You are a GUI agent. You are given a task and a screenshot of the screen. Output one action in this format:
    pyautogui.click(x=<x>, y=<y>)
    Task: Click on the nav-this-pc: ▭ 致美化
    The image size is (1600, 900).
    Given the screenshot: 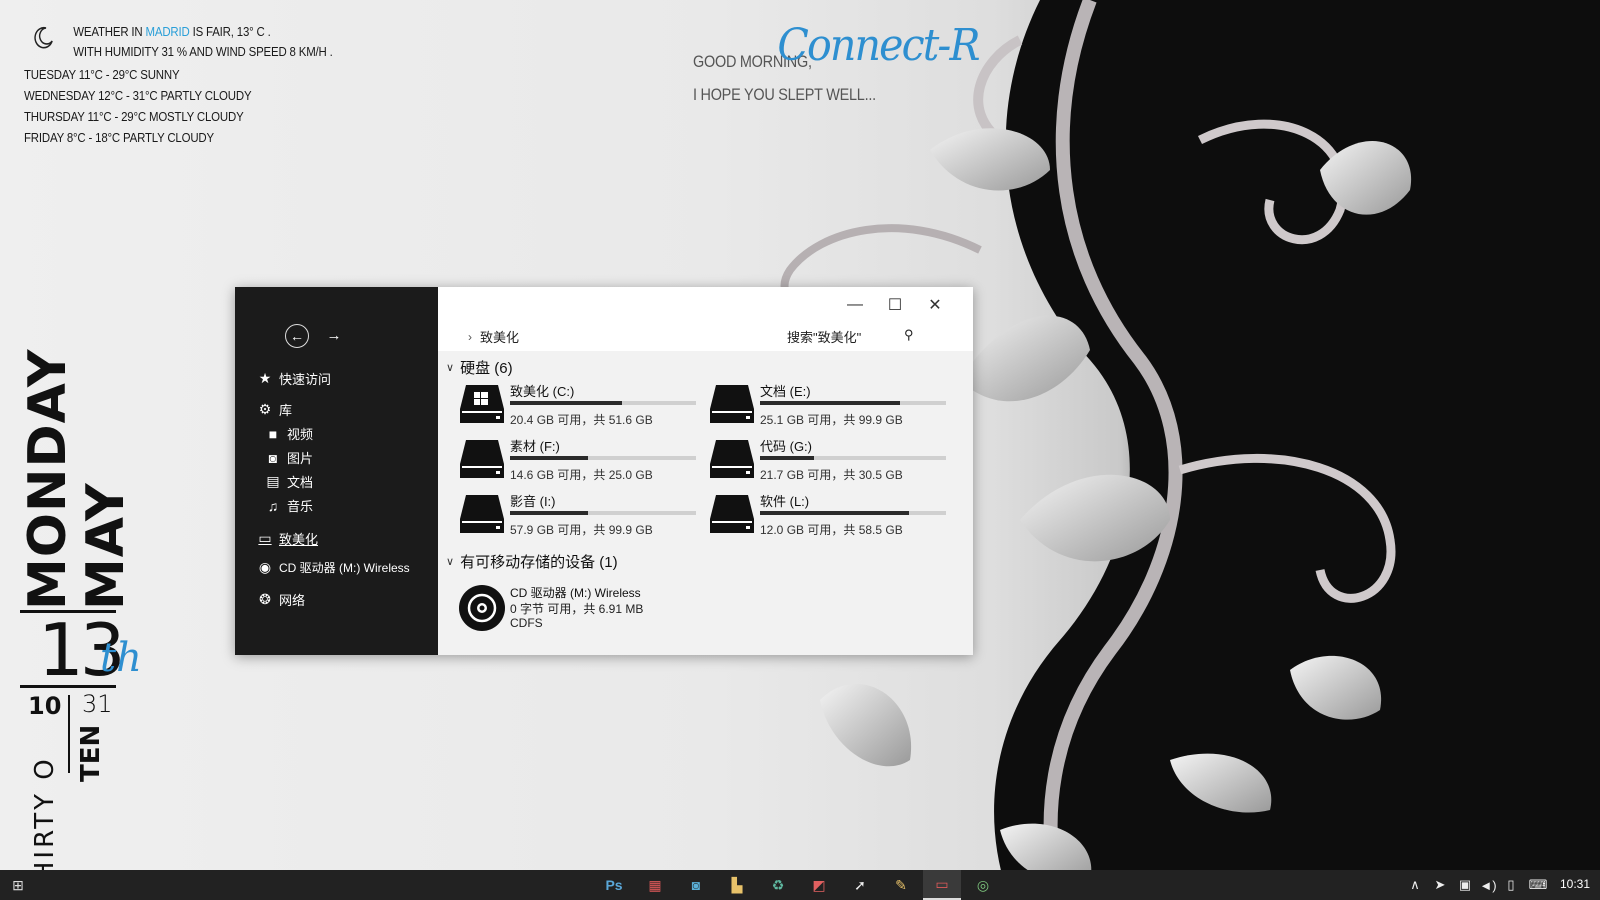 What is the action you would take?
    pyautogui.click(x=287, y=538)
    